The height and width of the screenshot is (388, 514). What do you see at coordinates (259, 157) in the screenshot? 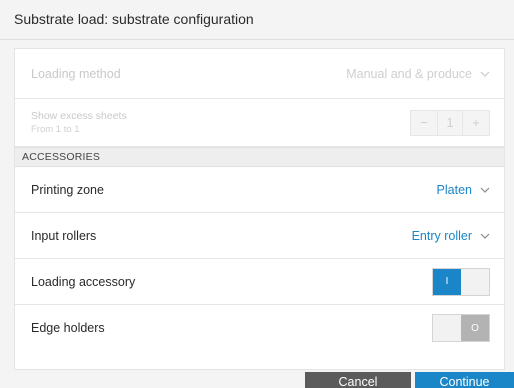
I see `accessories-section-header: ACCESSORIES` at bounding box center [259, 157].